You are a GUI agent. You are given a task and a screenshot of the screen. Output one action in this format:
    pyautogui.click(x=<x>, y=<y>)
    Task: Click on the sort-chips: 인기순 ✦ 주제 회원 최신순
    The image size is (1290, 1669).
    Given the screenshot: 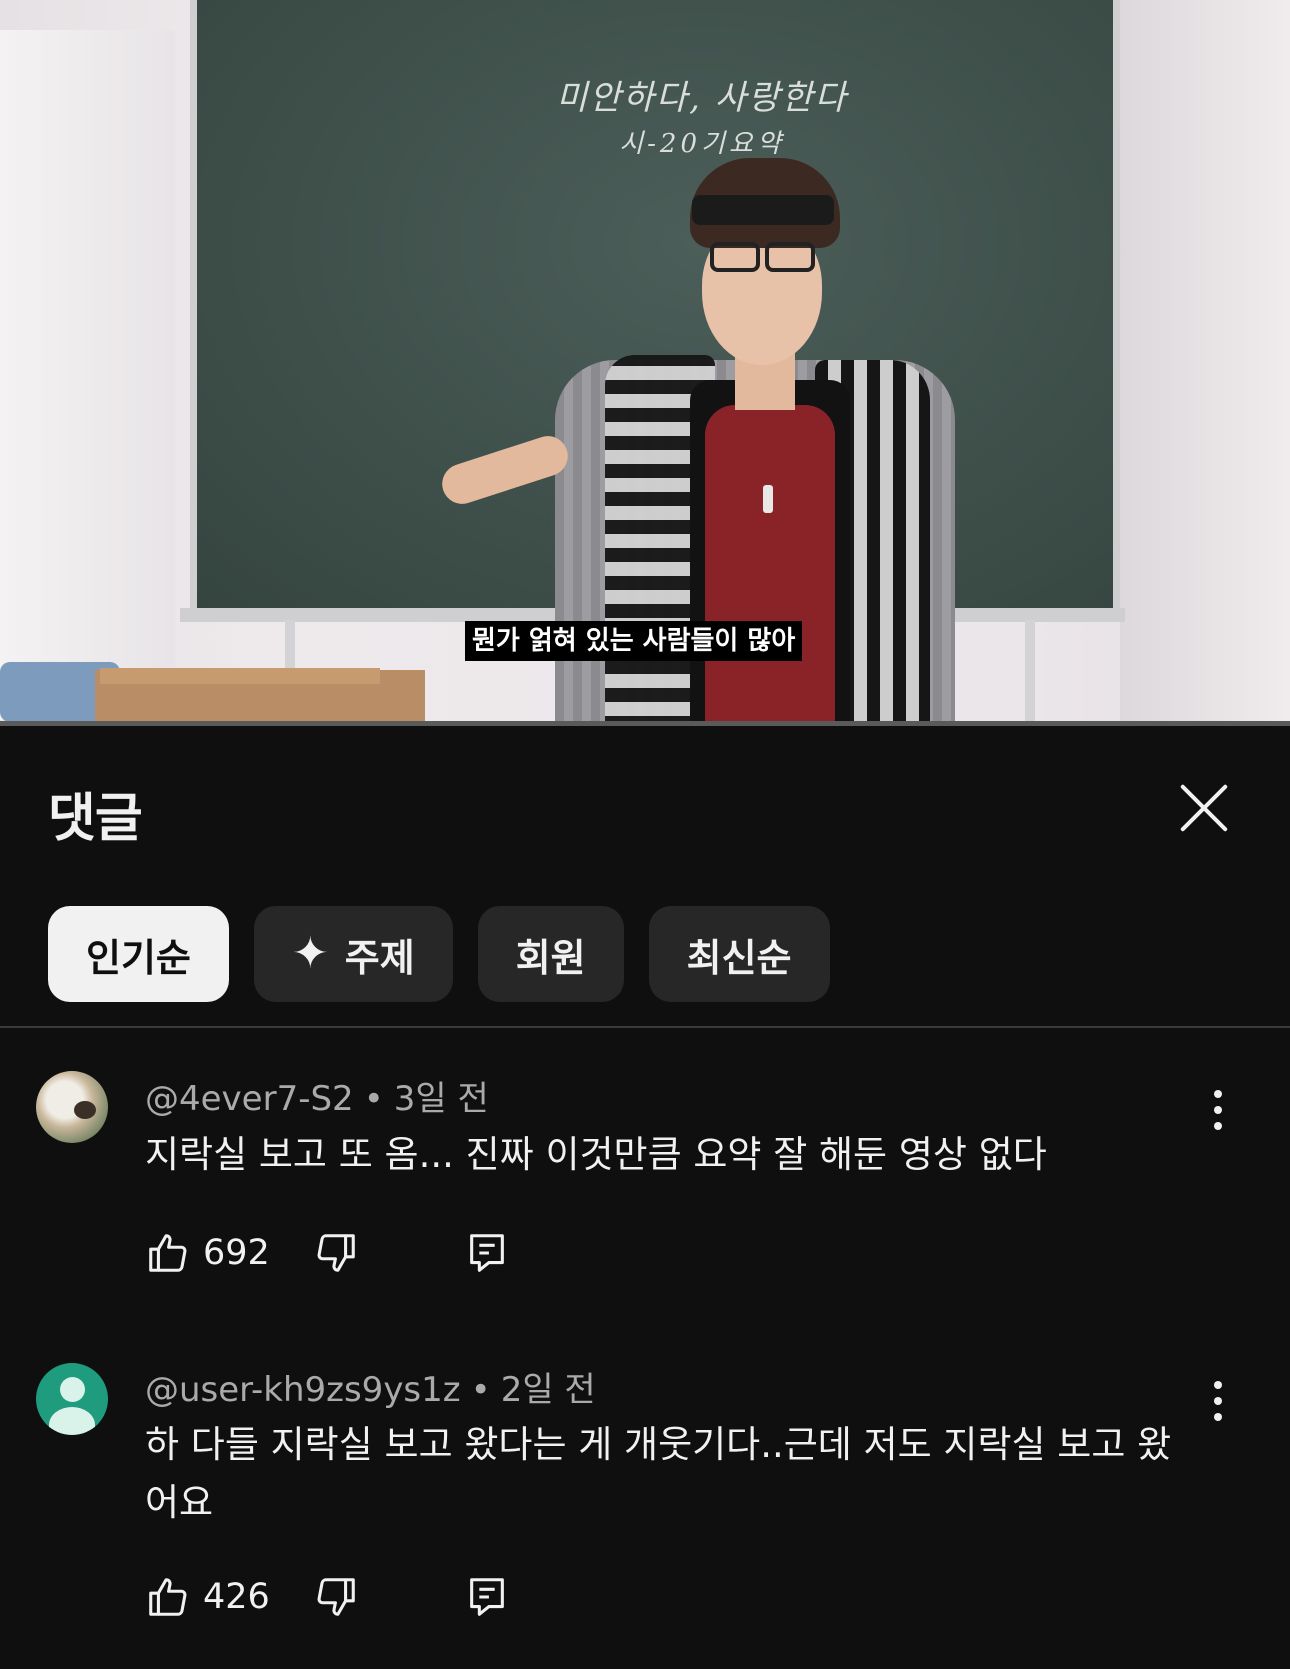 What is the action you would take?
    pyautogui.click(x=439, y=954)
    